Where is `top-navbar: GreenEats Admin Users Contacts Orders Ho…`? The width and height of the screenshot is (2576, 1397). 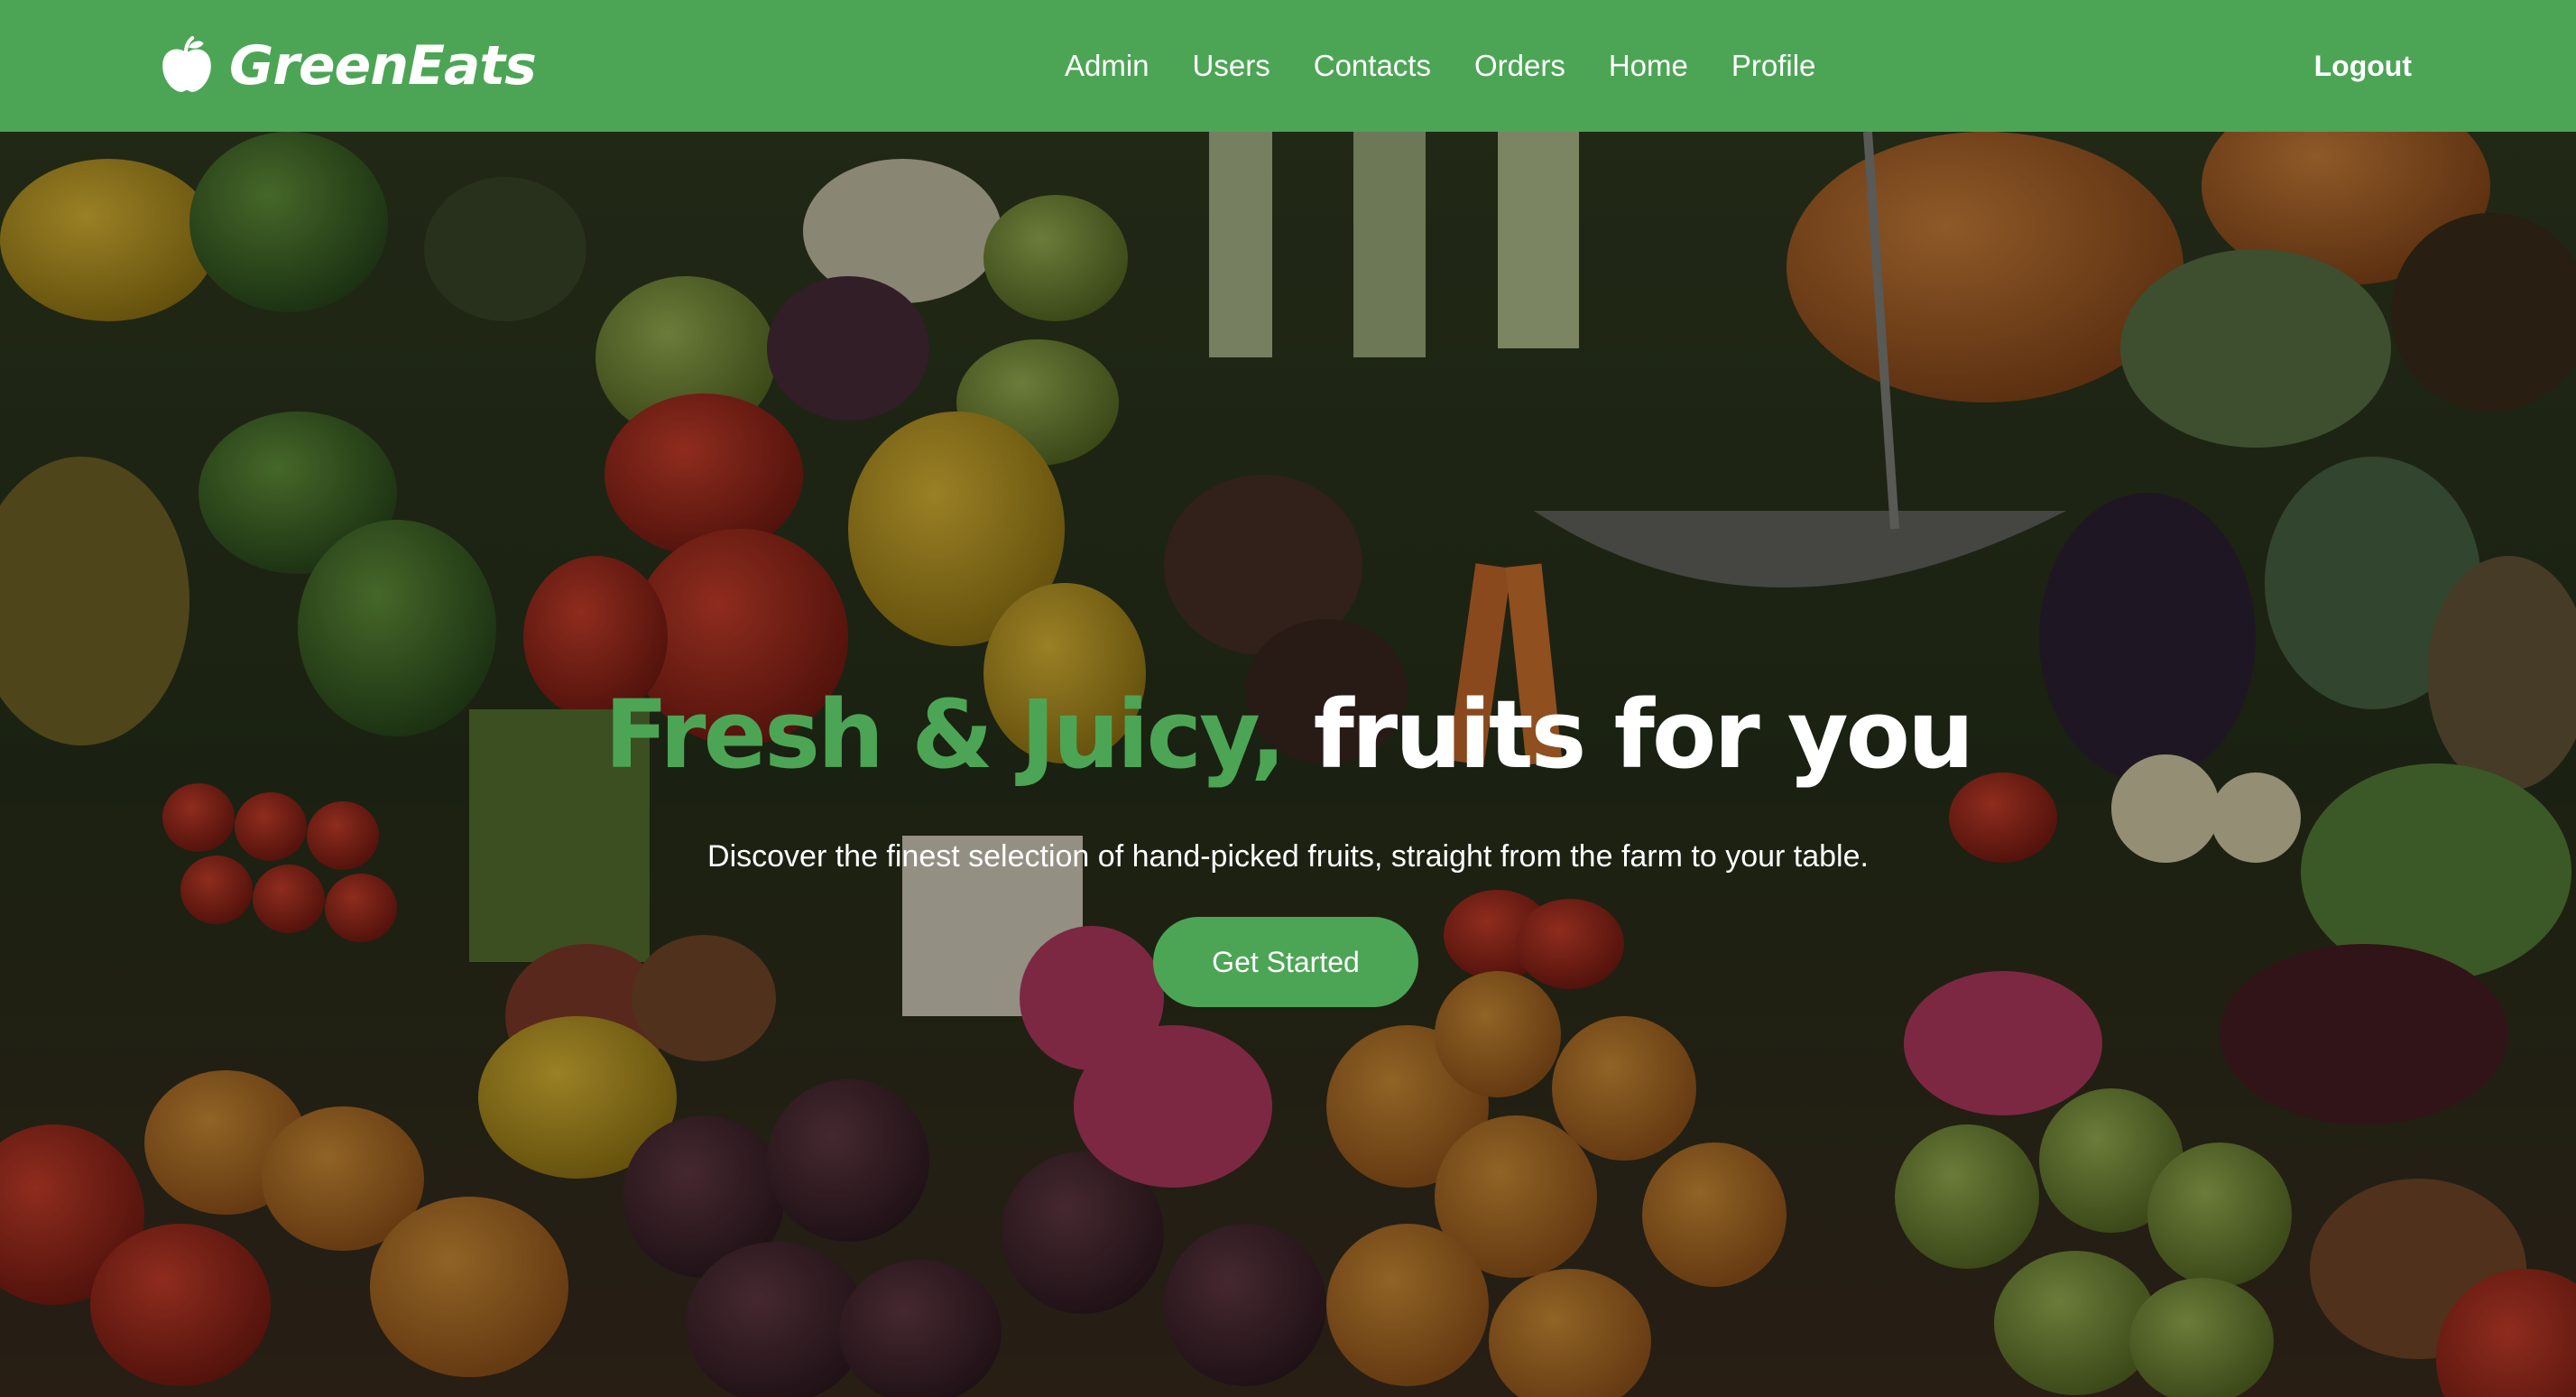 top-navbar: GreenEats Admin Users Contacts Orders Ho… is located at coordinates (1288, 66).